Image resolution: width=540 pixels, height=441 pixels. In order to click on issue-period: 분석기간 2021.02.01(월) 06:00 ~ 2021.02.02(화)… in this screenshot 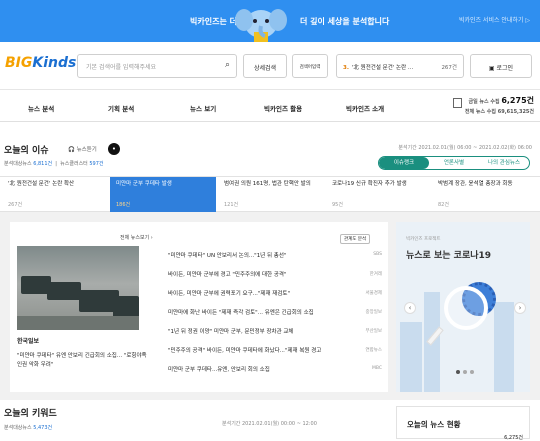, I will do `click(465, 148)`.